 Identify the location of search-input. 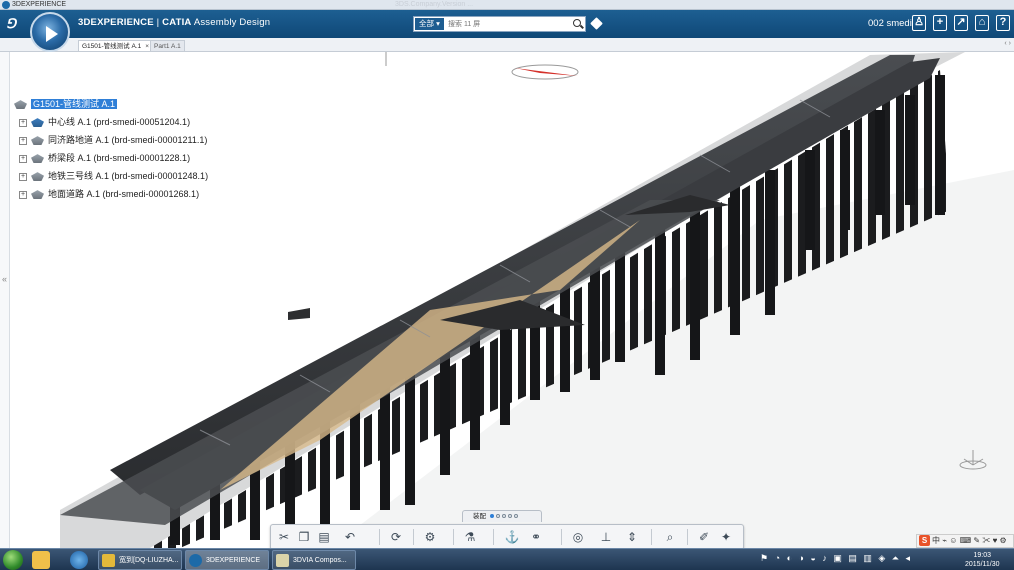
(508, 24).